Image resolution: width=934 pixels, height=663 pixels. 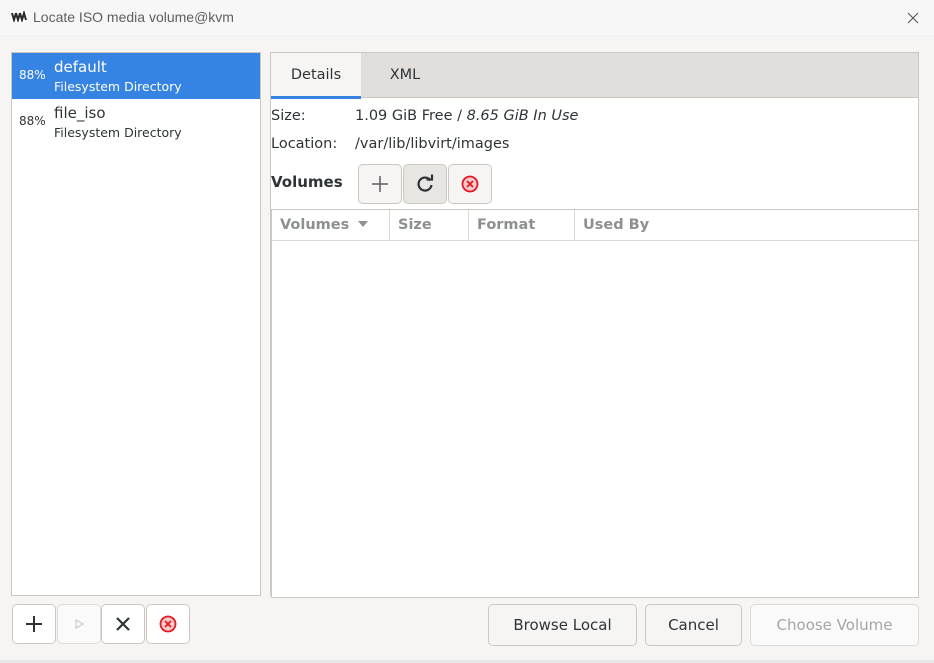 I want to click on column-header-volumes: Volumes, so click(x=331, y=225).